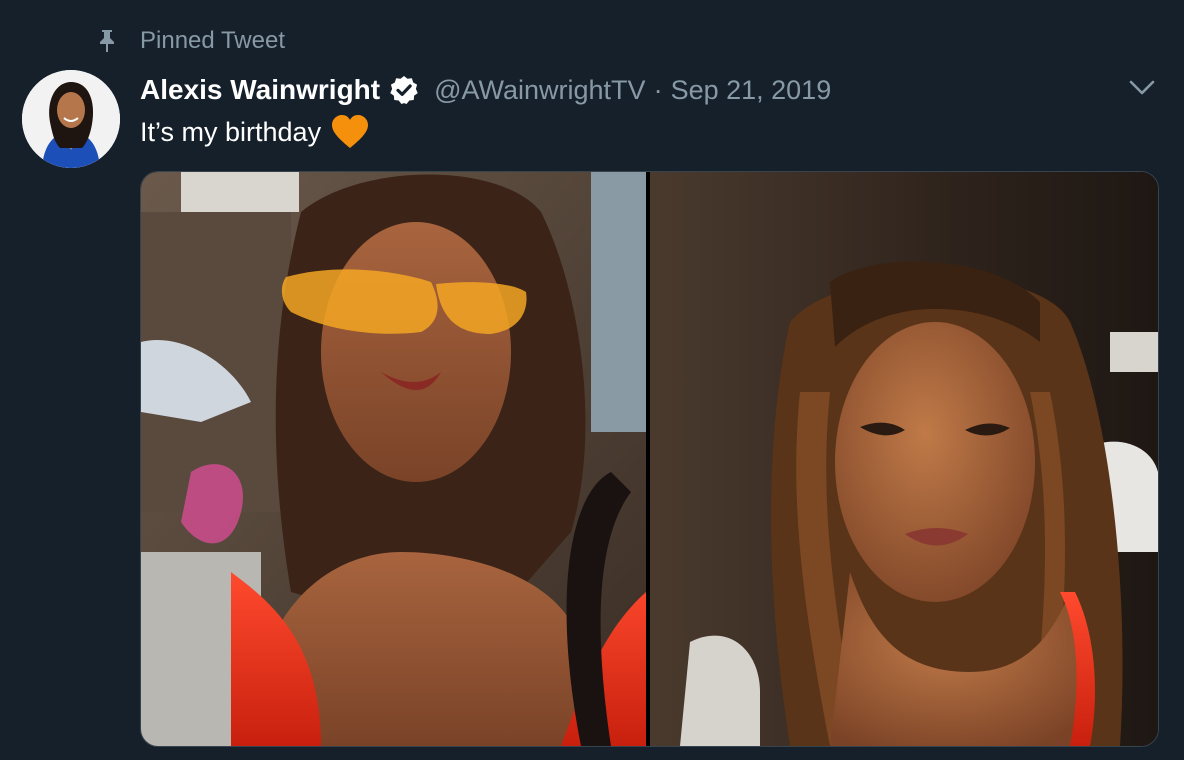  Describe the element at coordinates (260, 90) in the screenshot. I see `author-display-name: Alexis Wainwright` at that location.